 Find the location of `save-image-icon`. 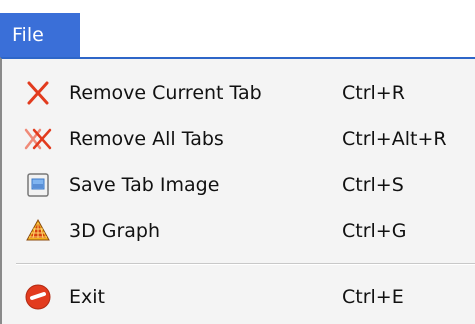

save-image-icon is located at coordinates (38, 185).